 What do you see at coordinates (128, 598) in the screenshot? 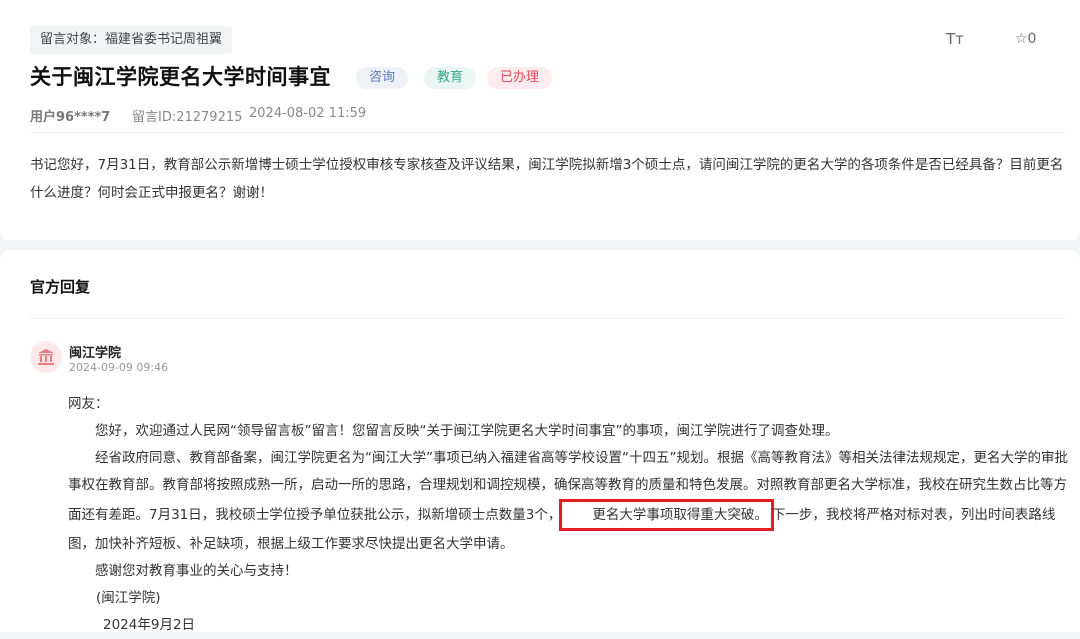
I see `reply-signature-org: (闽江学院)` at bounding box center [128, 598].